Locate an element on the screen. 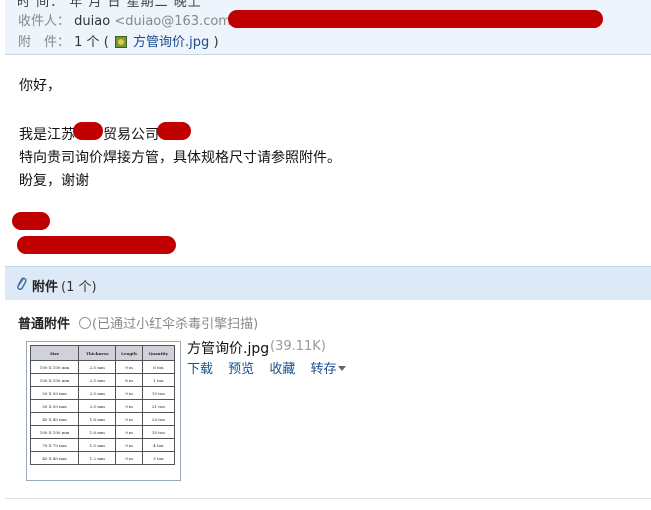 This screenshot has height=510, width=651. thumbnail-cell: 1.2 mm is located at coordinates (97, 458).